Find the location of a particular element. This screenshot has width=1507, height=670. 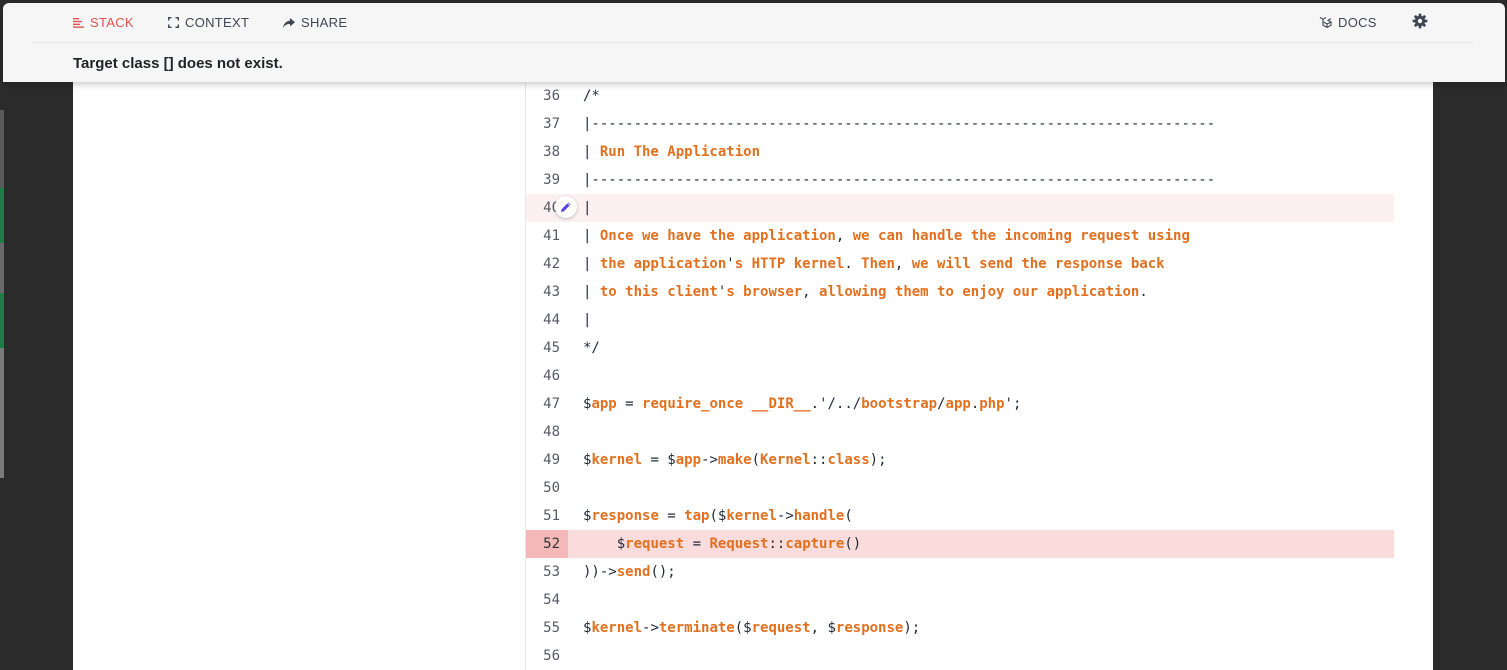

code-token: terminate is located at coordinates (696, 628).